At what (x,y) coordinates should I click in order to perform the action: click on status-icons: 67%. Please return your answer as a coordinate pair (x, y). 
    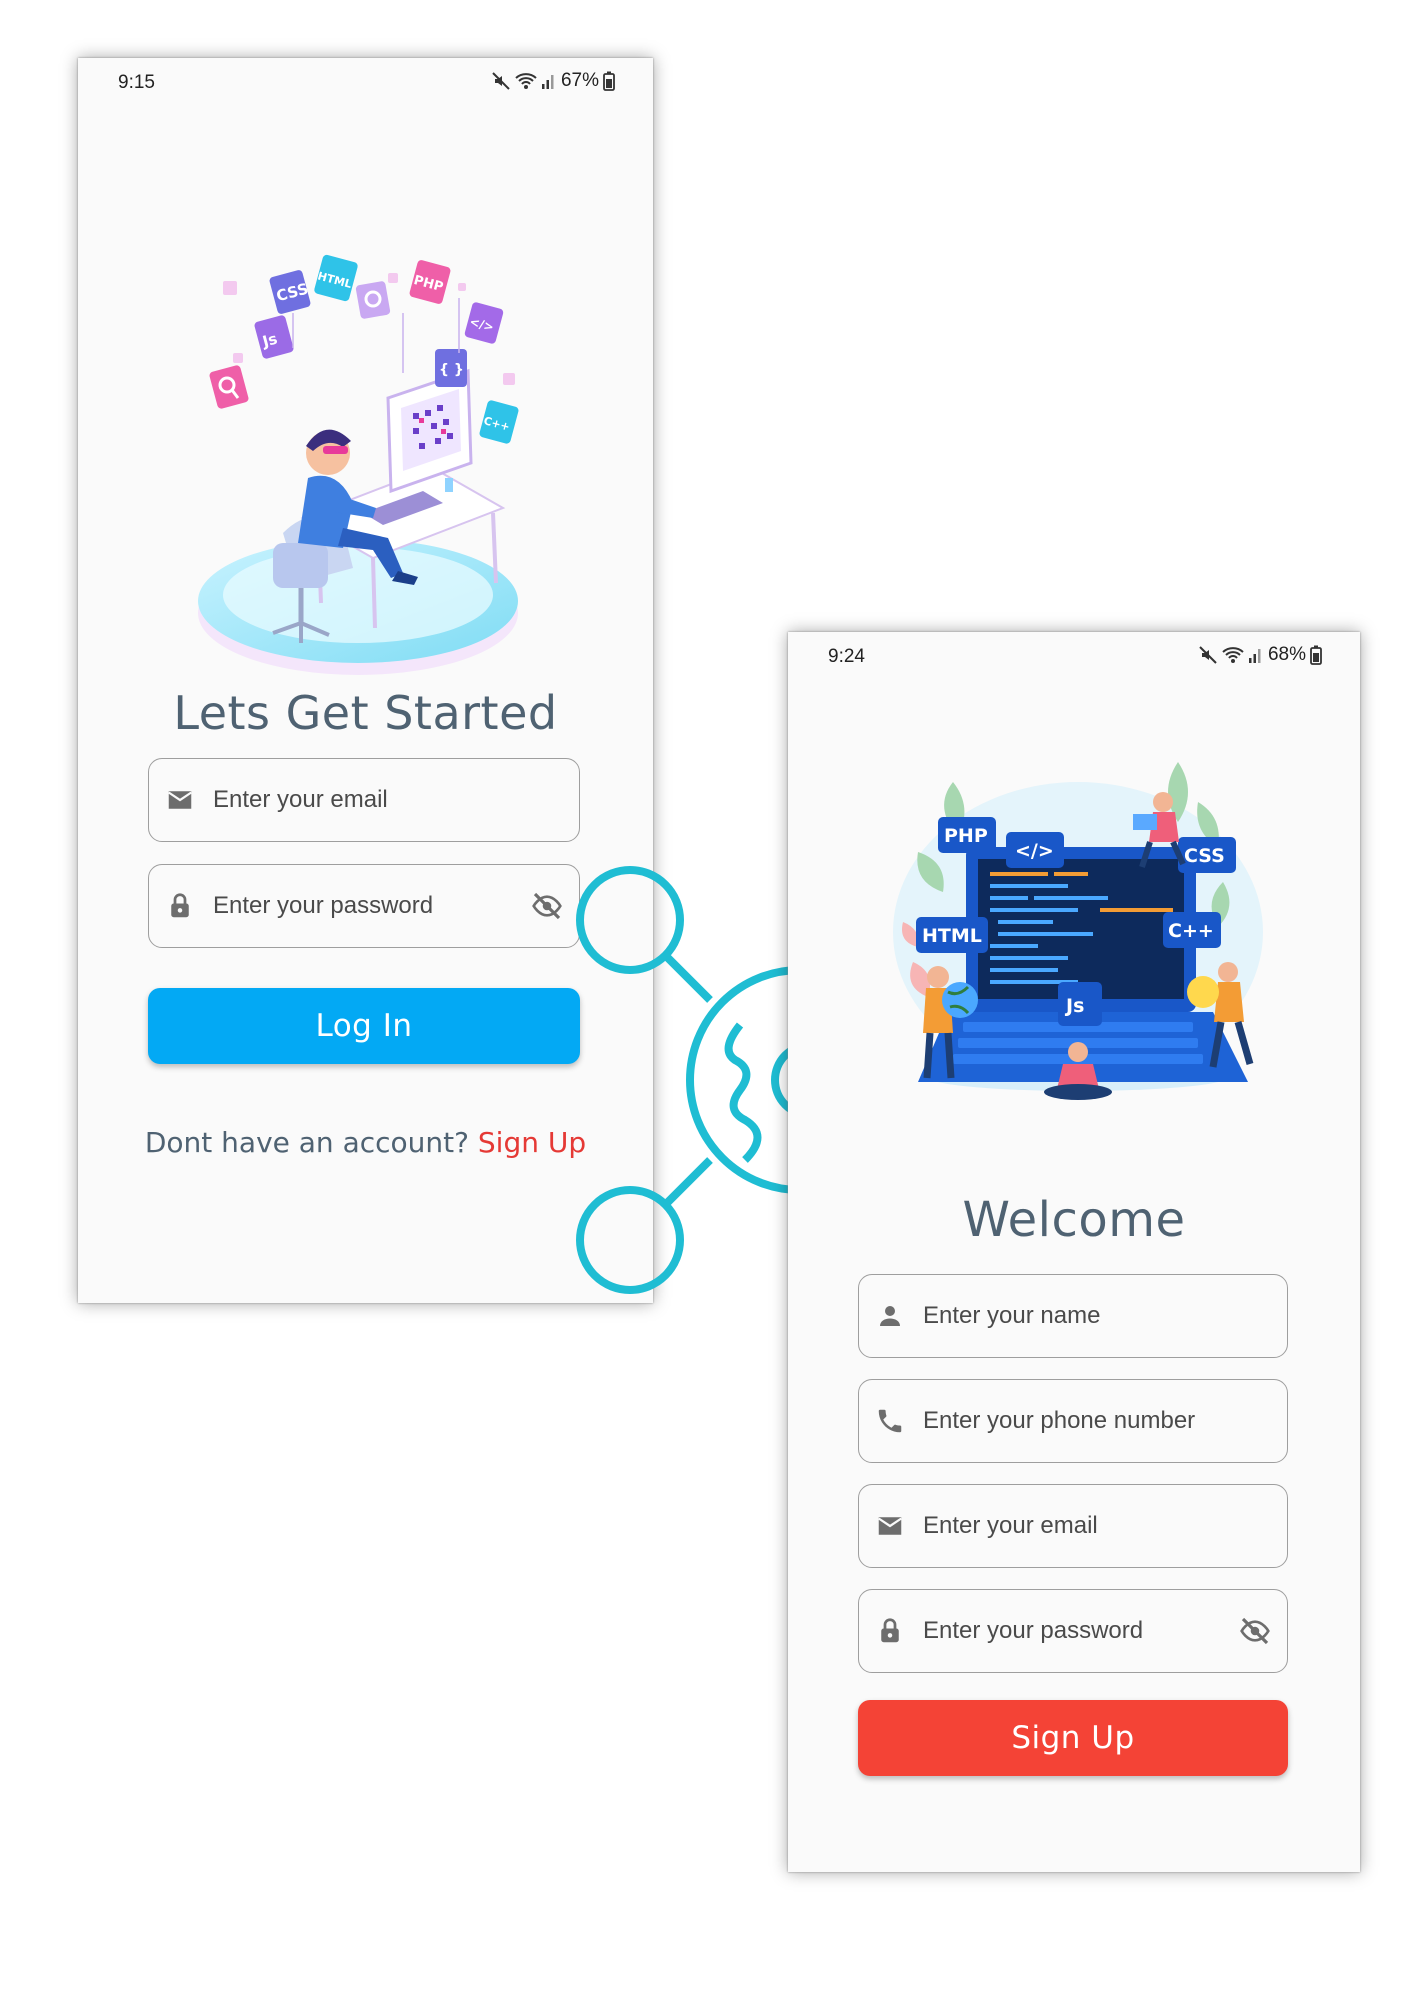
    Looking at the image, I should click on (553, 81).